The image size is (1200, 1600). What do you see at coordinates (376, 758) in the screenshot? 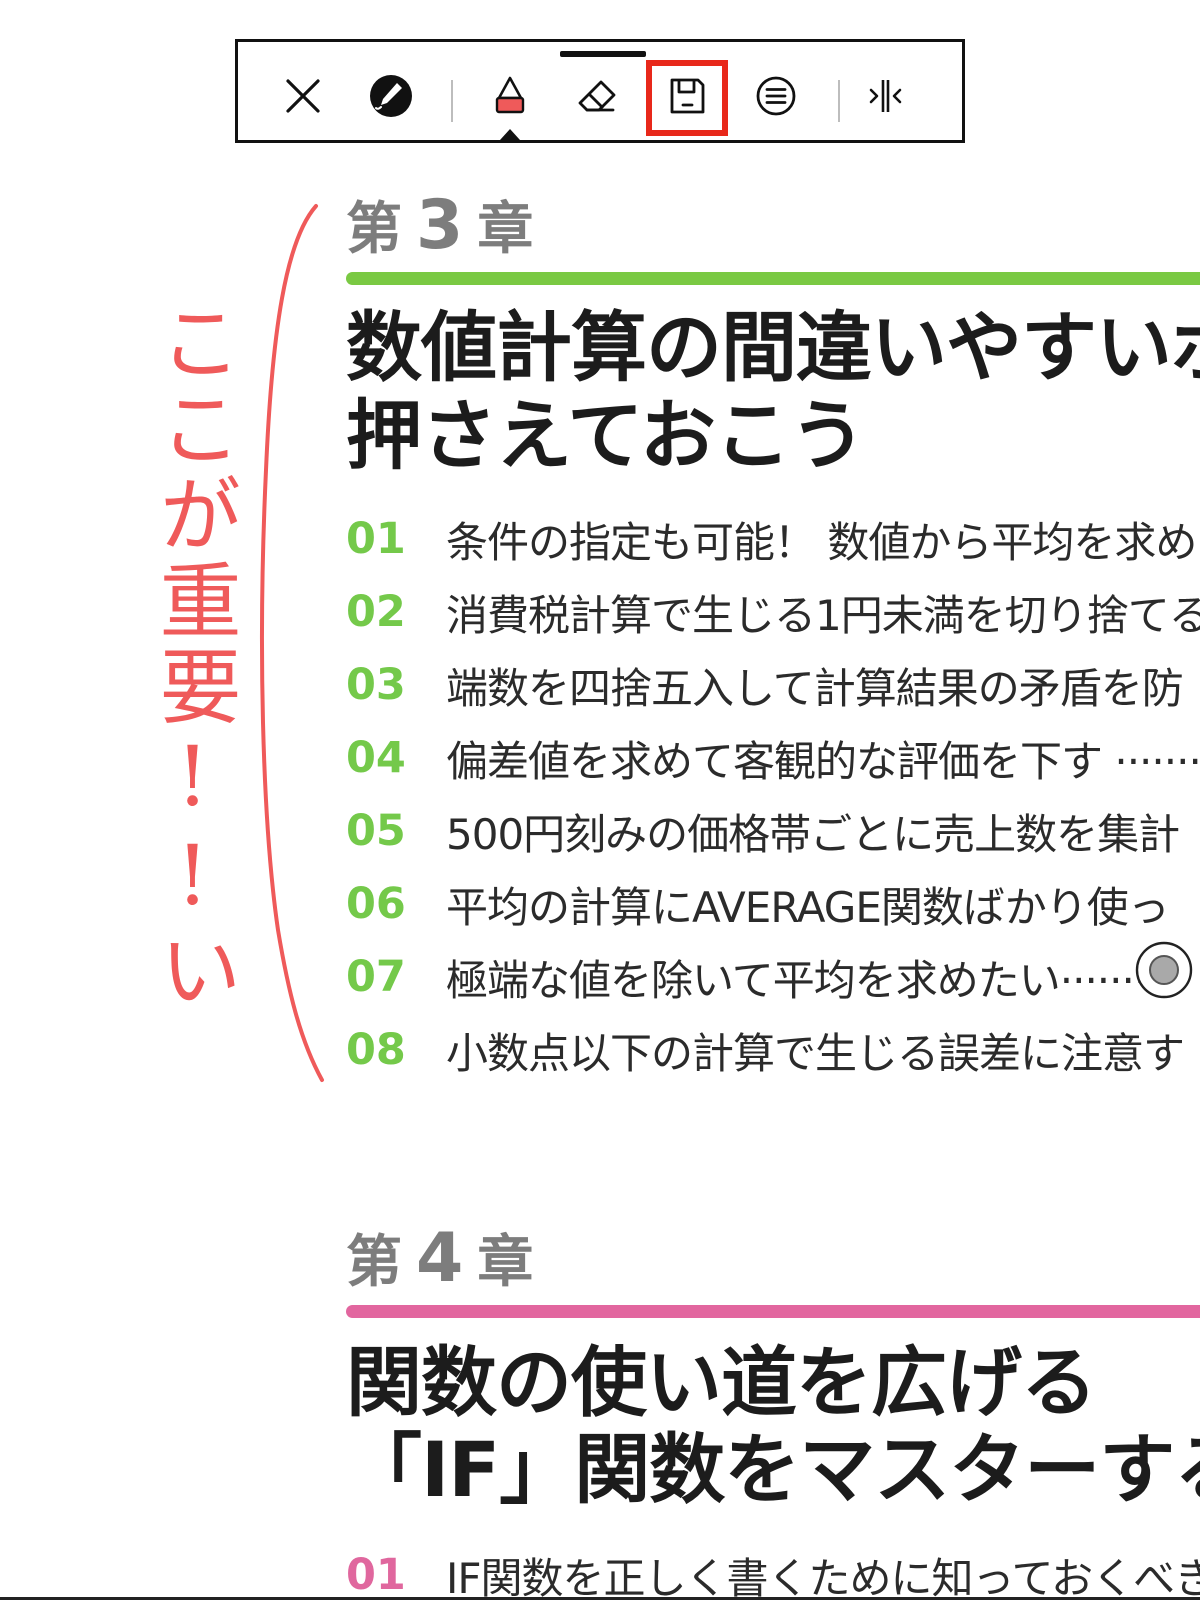
I see `toc-item-number: 04` at bounding box center [376, 758].